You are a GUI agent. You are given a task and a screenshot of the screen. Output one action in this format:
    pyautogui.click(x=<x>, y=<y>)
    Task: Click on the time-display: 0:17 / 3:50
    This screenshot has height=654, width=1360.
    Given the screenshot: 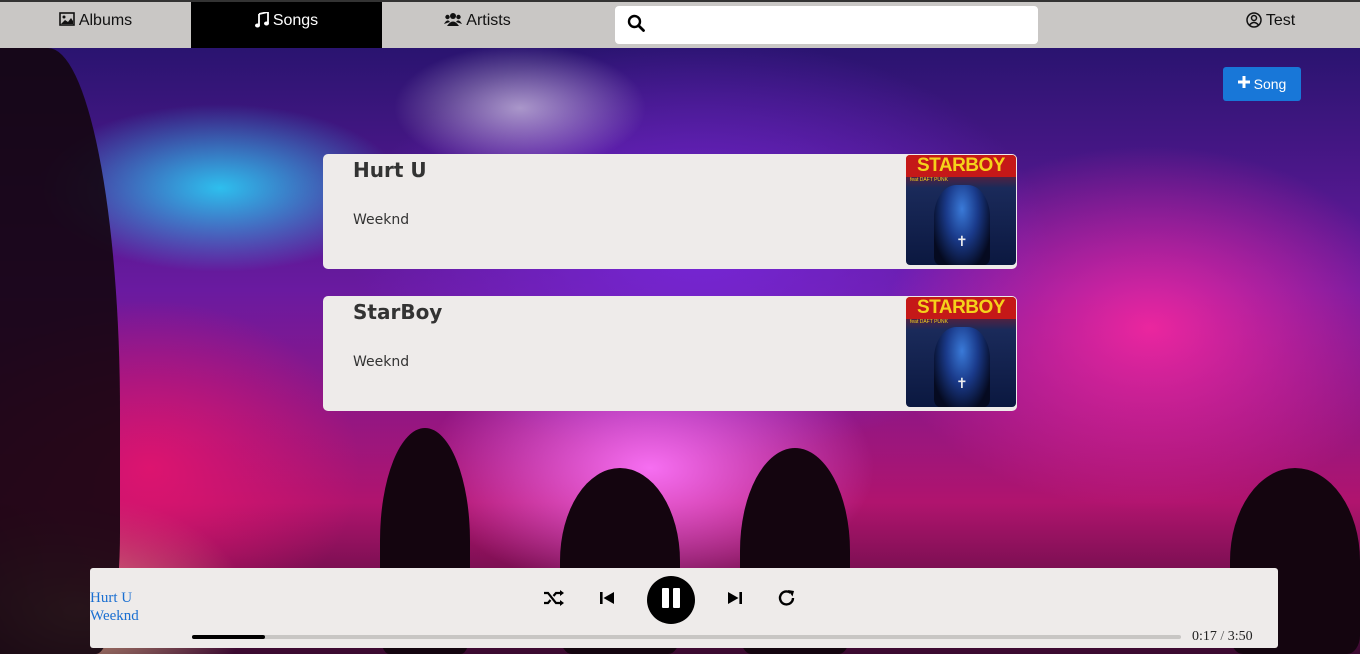 What is the action you would take?
    pyautogui.click(x=1222, y=637)
    